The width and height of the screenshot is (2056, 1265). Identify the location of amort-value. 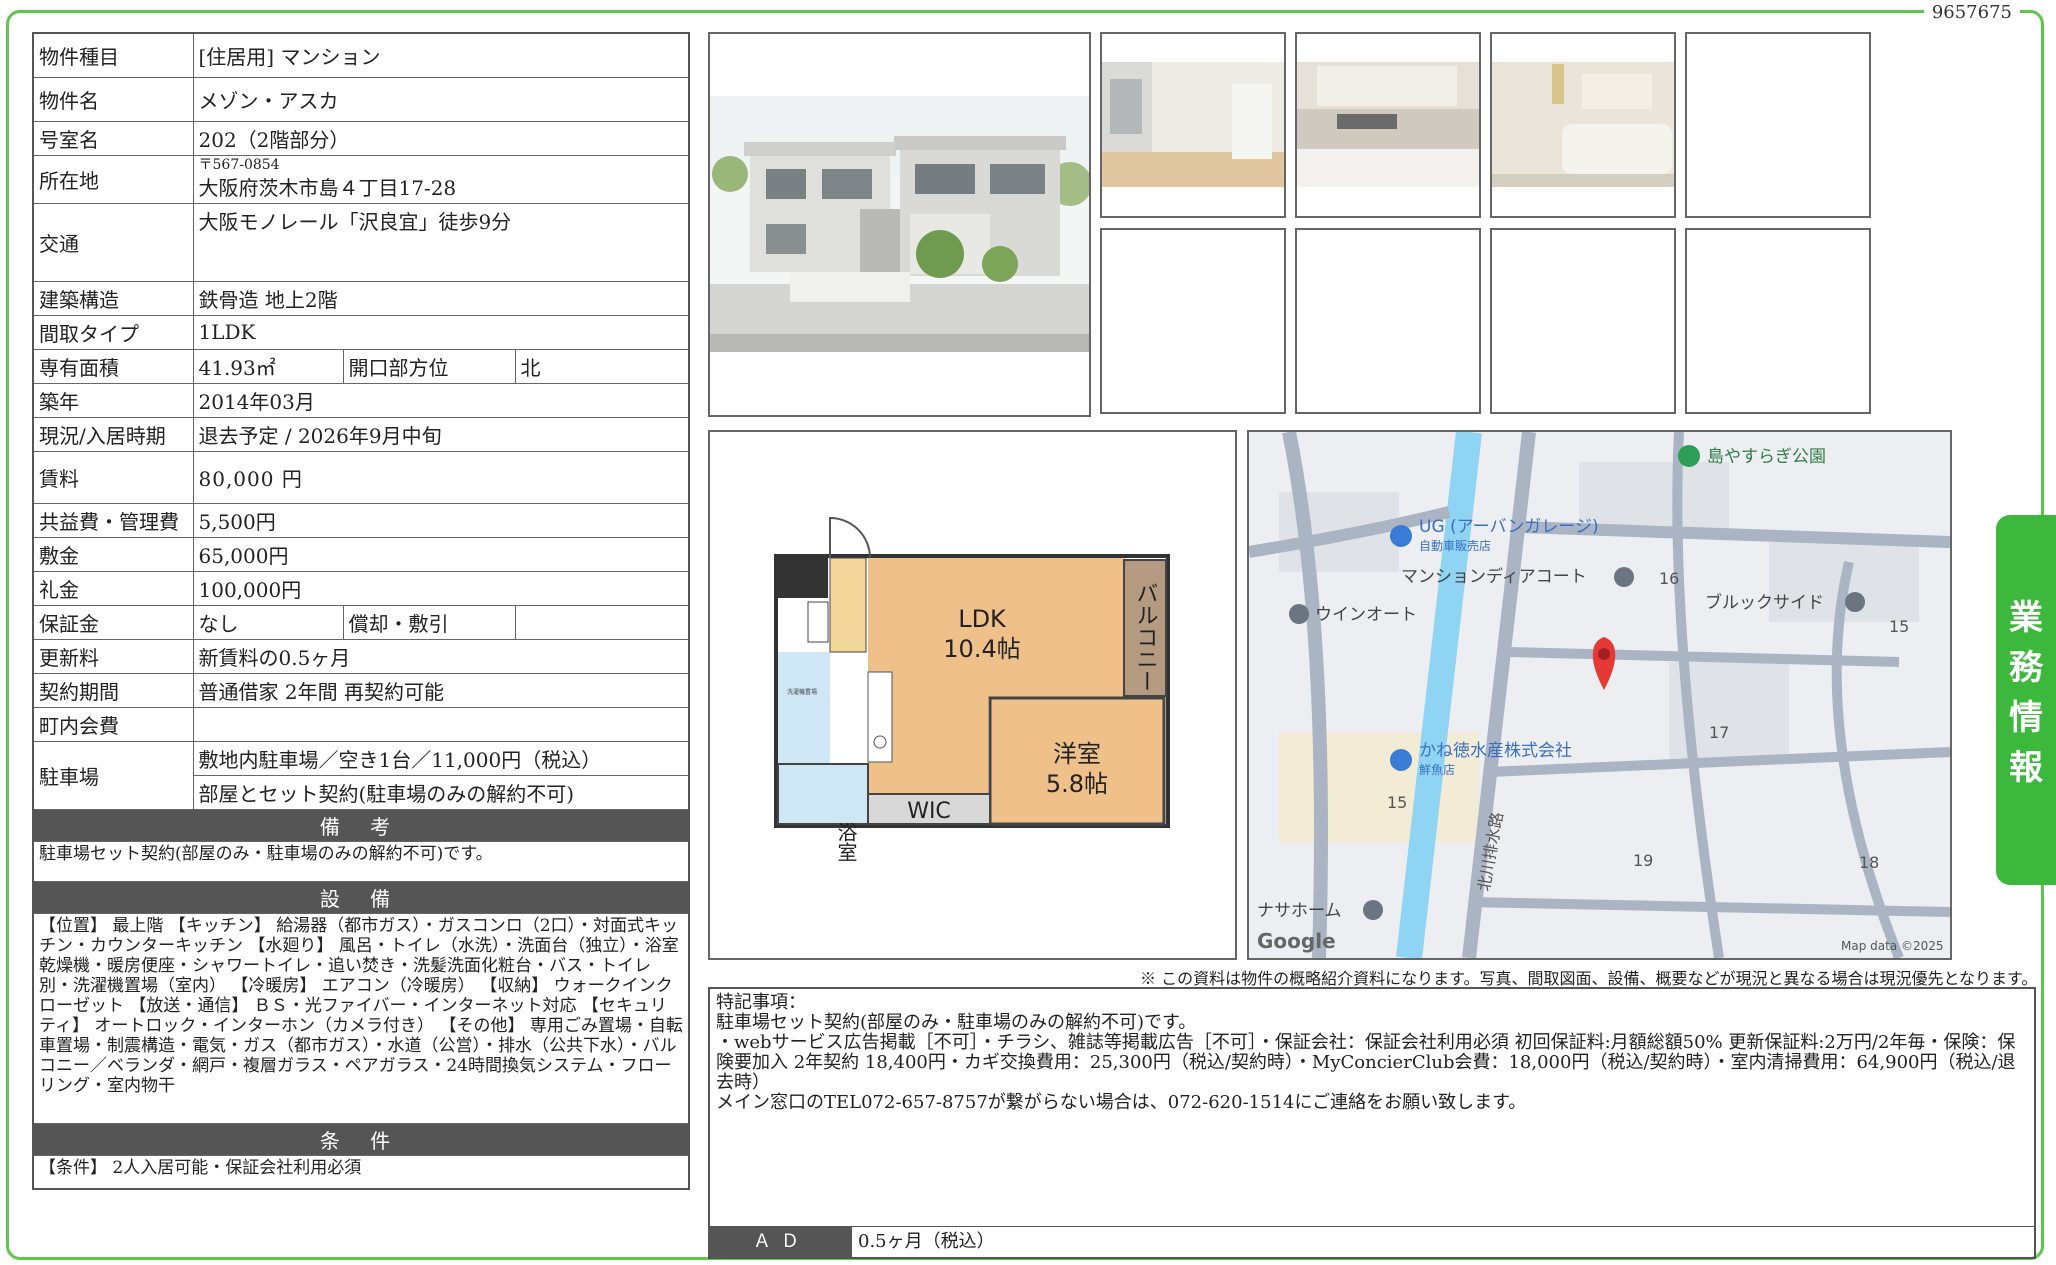
(602, 622).